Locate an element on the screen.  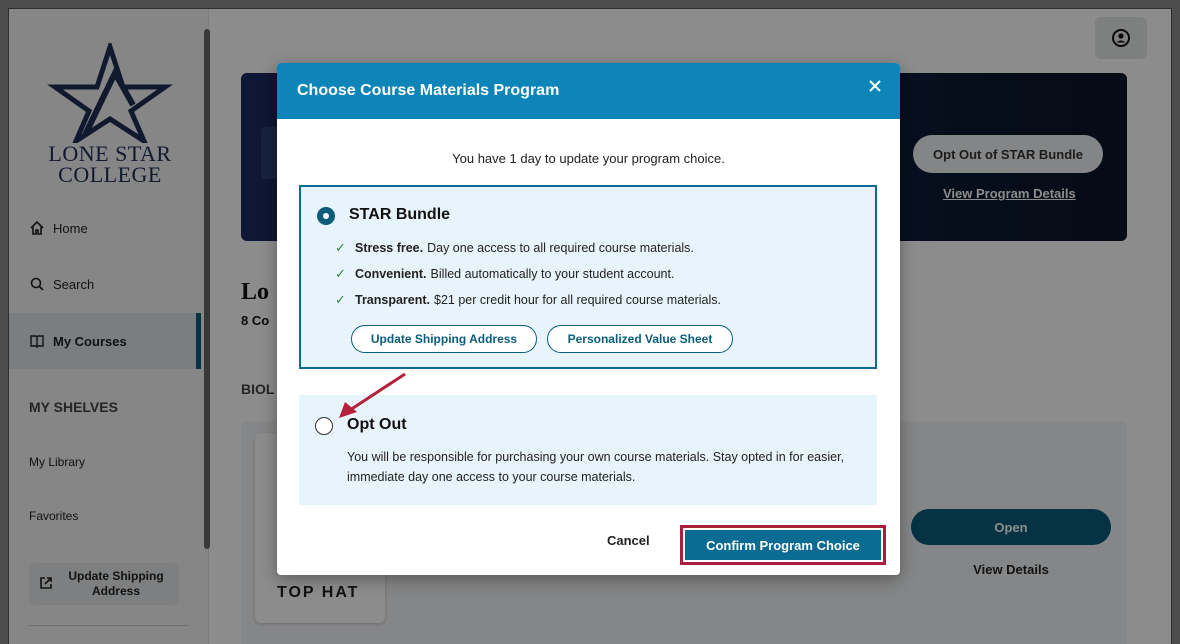
update-shipping-address-button: Update Shipping Address is located at coordinates (444, 339).